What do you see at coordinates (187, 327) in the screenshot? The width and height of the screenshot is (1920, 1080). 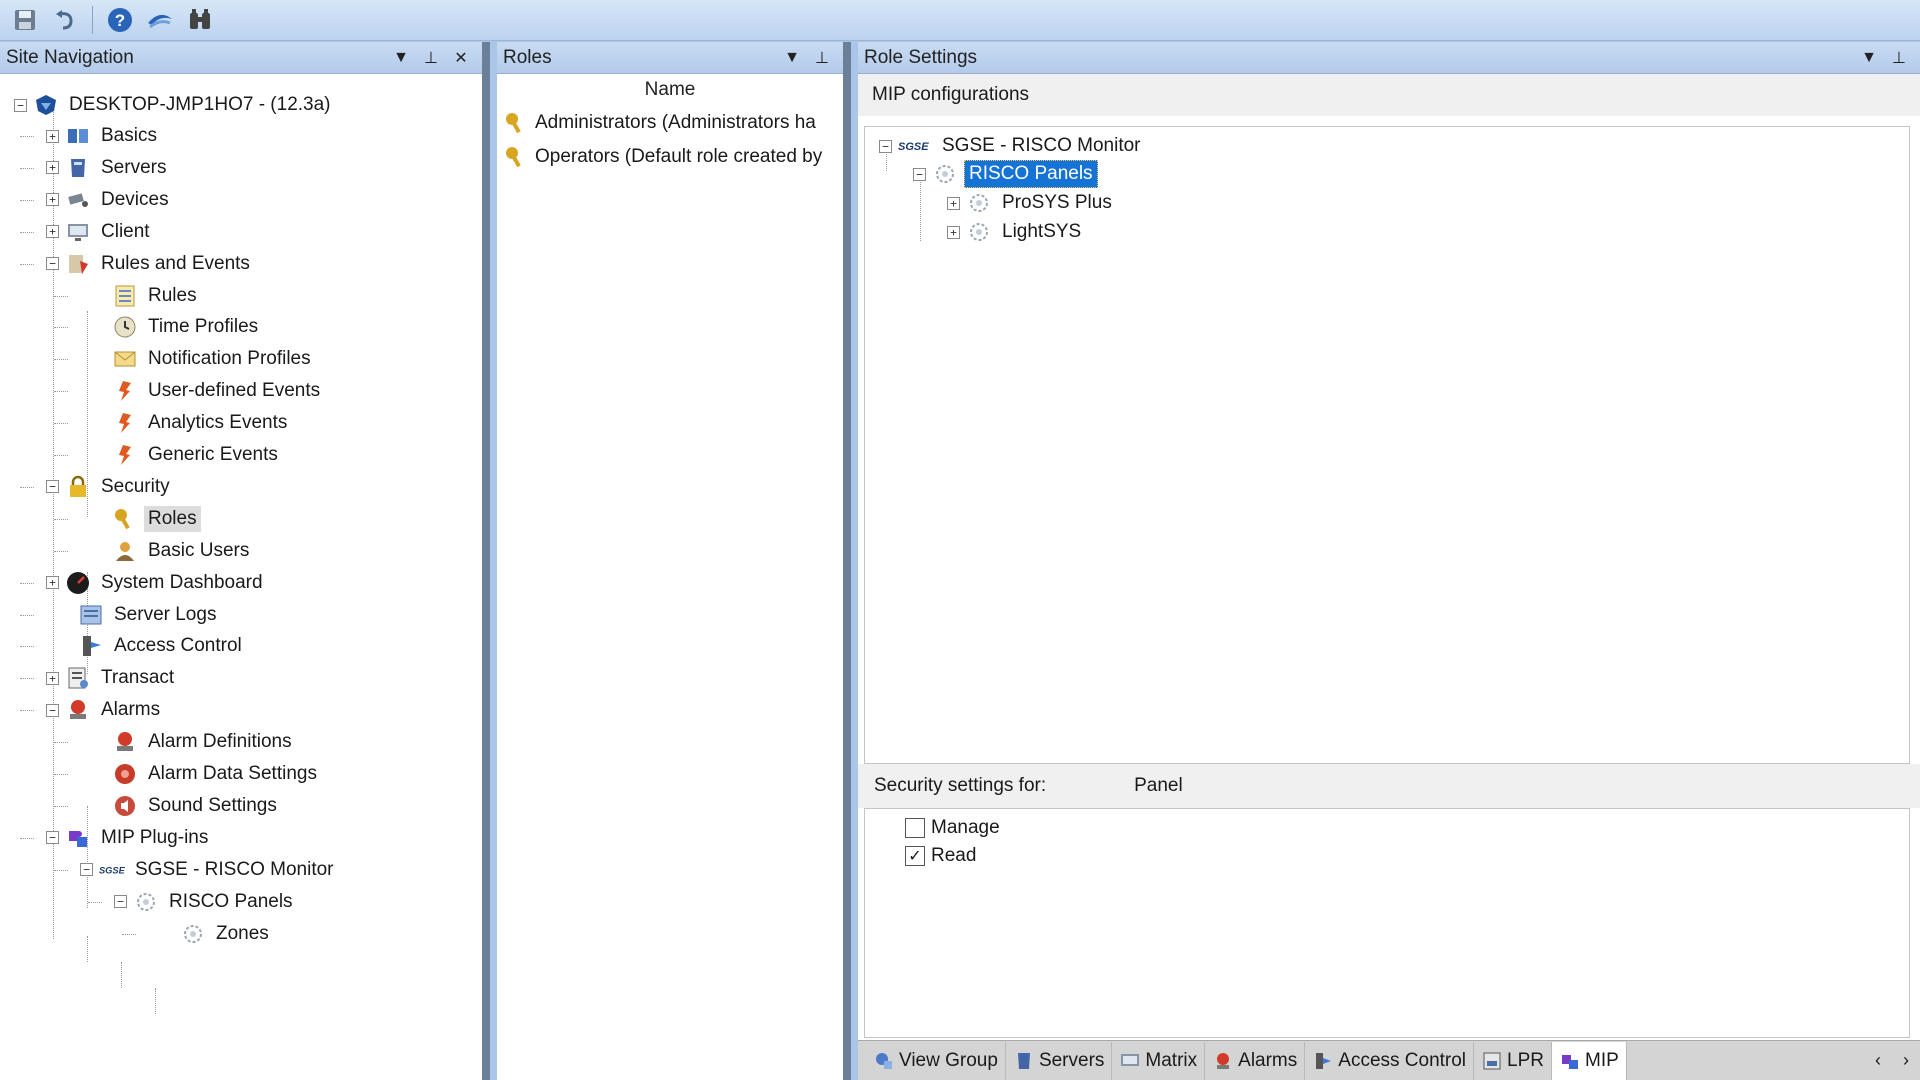 I see `nav-item-time-profiles: Time Profiles` at bounding box center [187, 327].